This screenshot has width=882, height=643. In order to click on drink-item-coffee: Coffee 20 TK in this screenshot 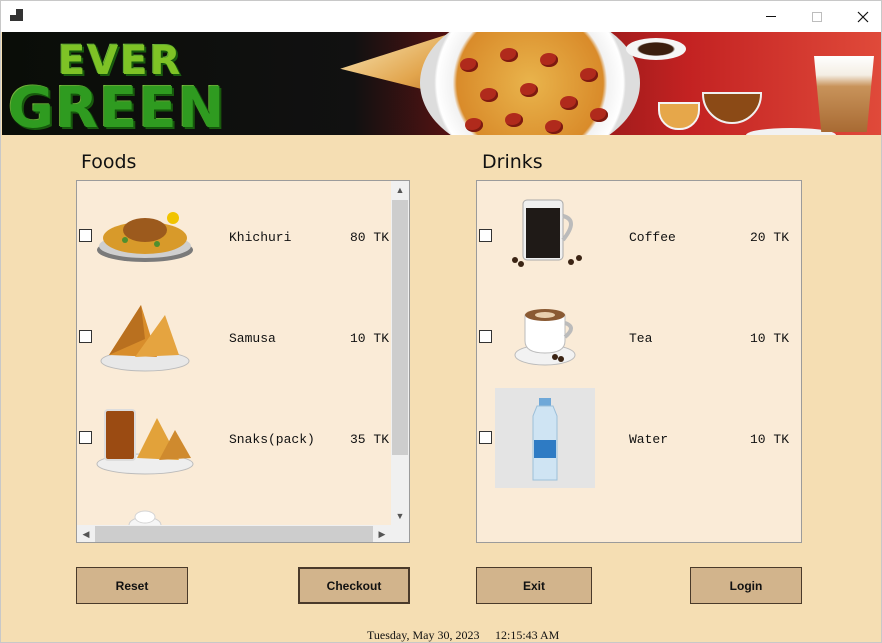, I will do `click(635, 233)`.